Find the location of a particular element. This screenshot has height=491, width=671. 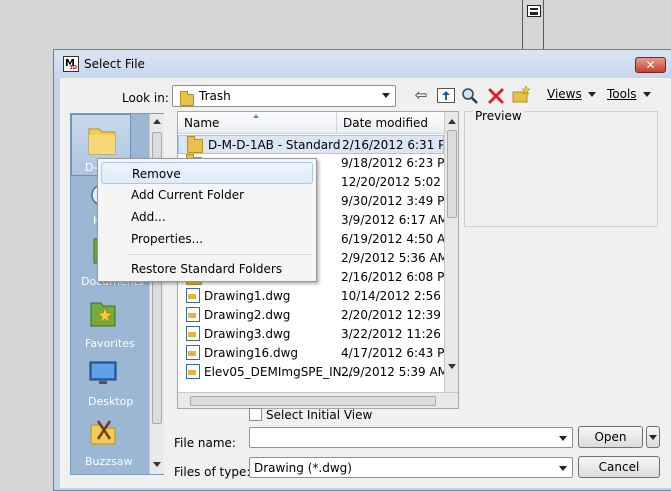

open-options-button is located at coordinates (653, 437).